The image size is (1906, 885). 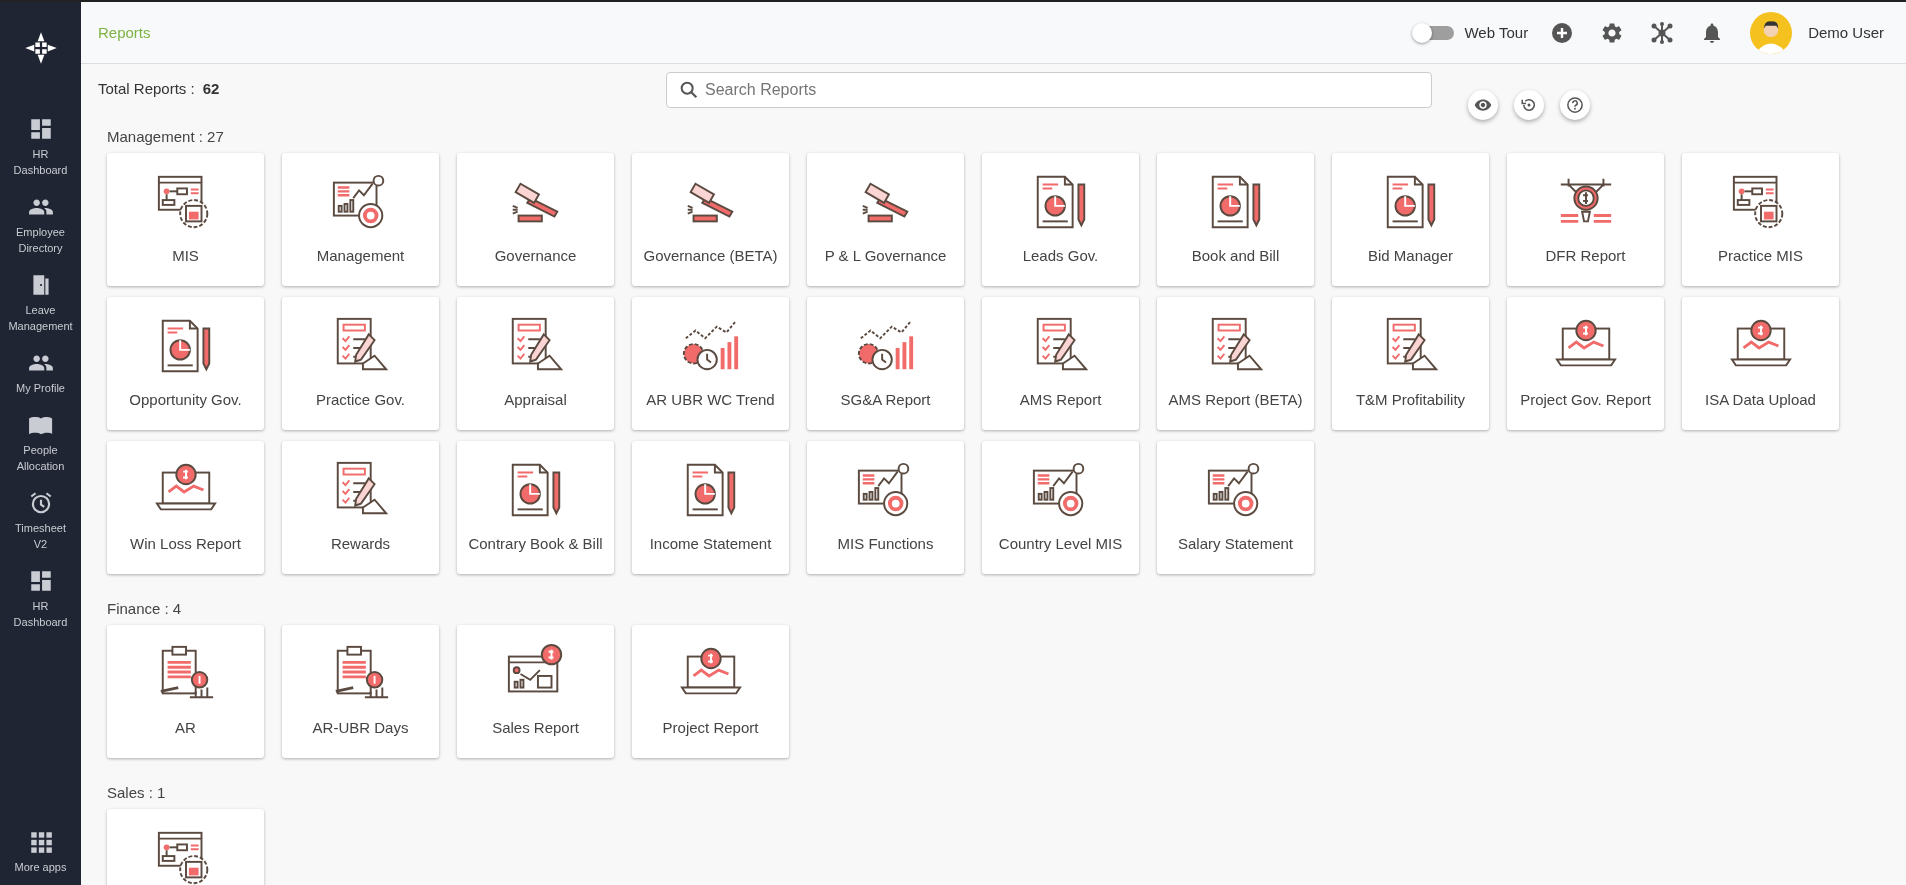 I want to click on history-icon, so click(x=1529, y=105).